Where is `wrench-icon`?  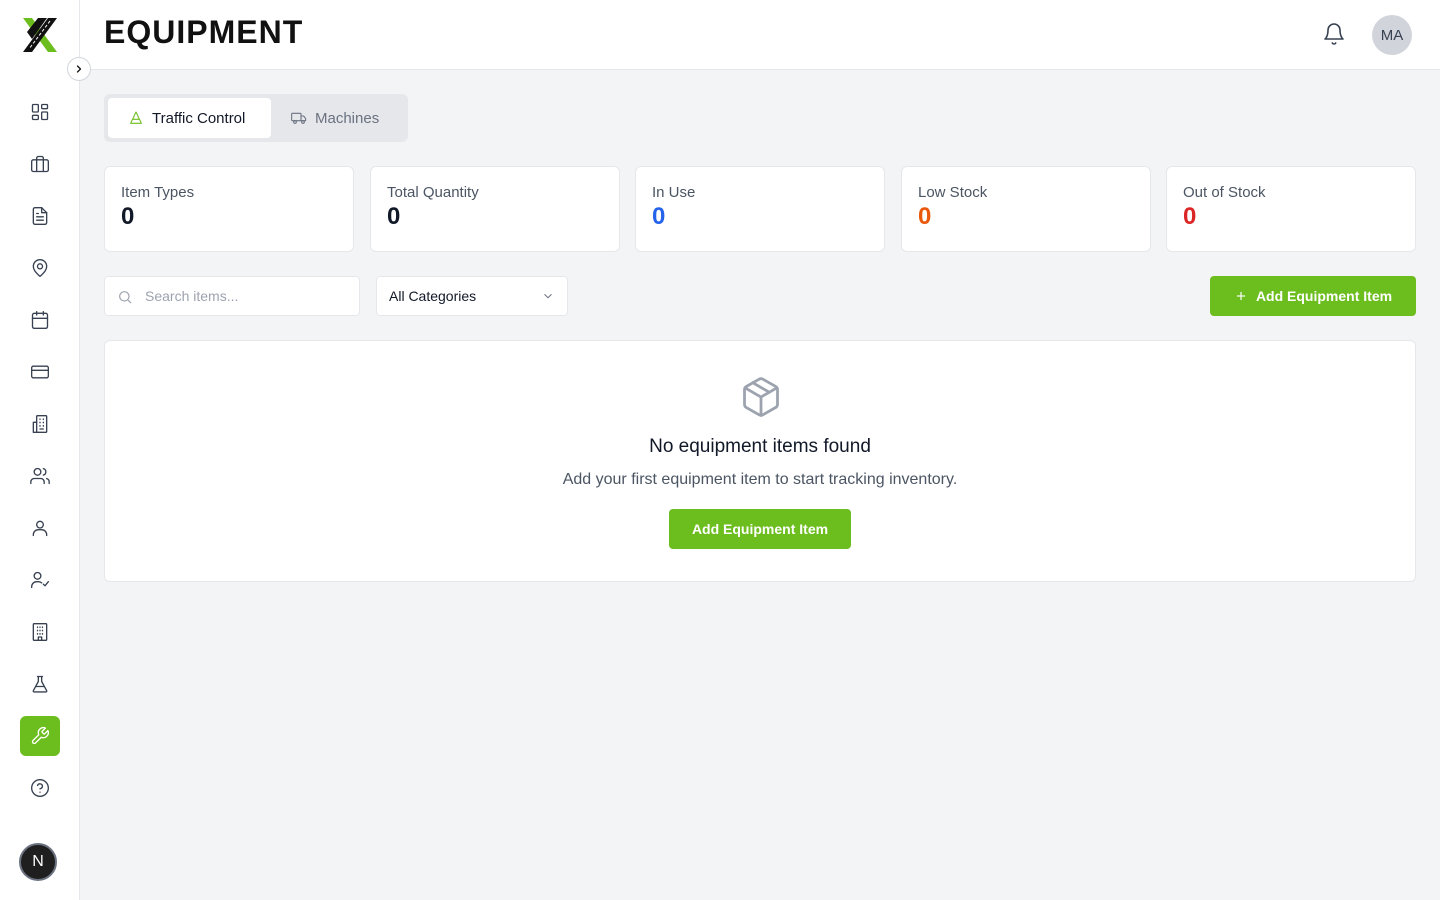 wrench-icon is located at coordinates (40, 736).